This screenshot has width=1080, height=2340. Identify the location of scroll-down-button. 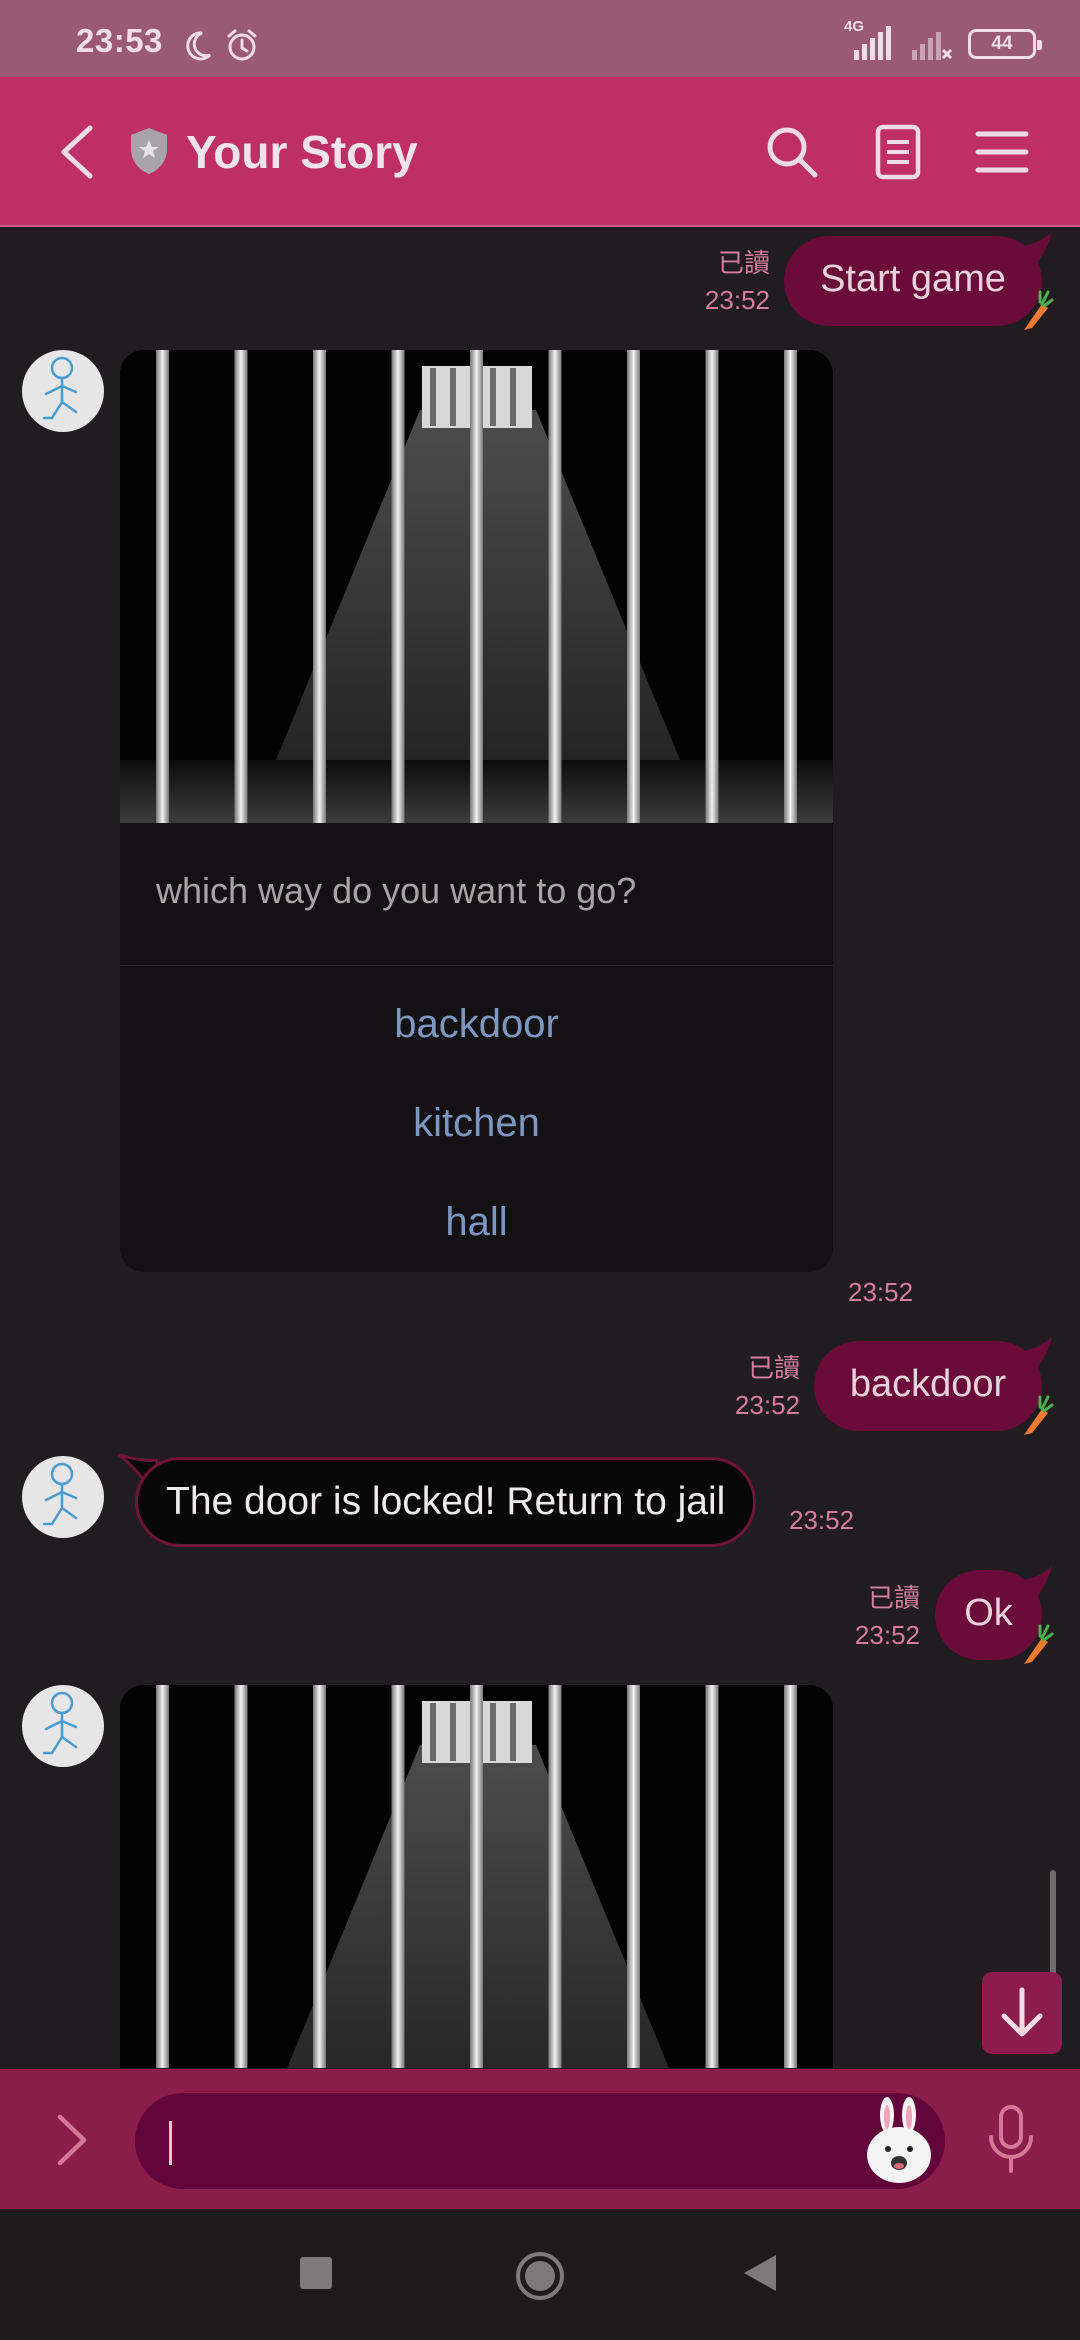
(1022, 2013).